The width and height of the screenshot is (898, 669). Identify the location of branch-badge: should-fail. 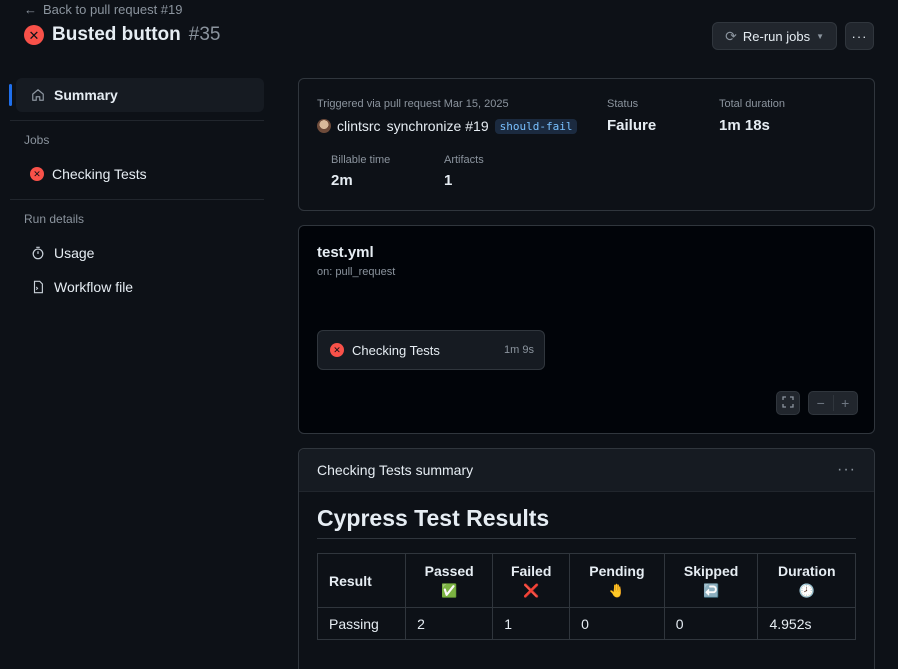
(536, 126).